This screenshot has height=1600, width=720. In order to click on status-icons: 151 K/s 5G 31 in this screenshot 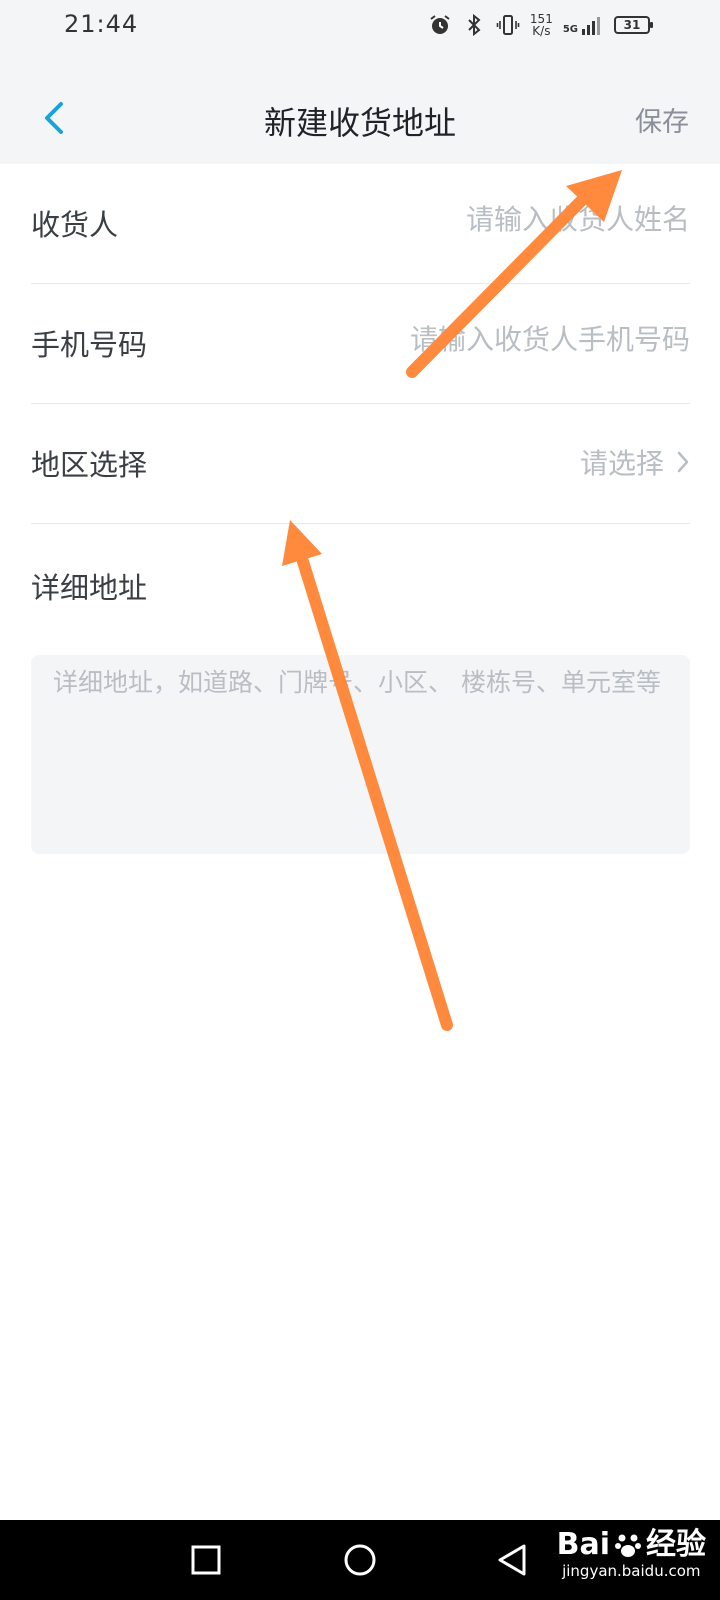, I will do `click(540, 25)`.